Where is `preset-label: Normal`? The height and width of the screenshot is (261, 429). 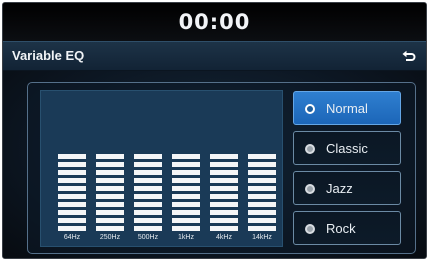
preset-label: Normal is located at coordinates (347, 108).